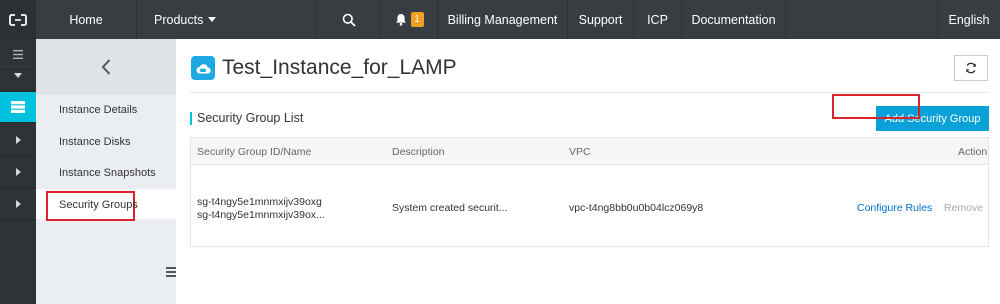 The image size is (1000, 304). What do you see at coordinates (18, 76) in the screenshot?
I see `expand-down-icon` at bounding box center [18, 76].